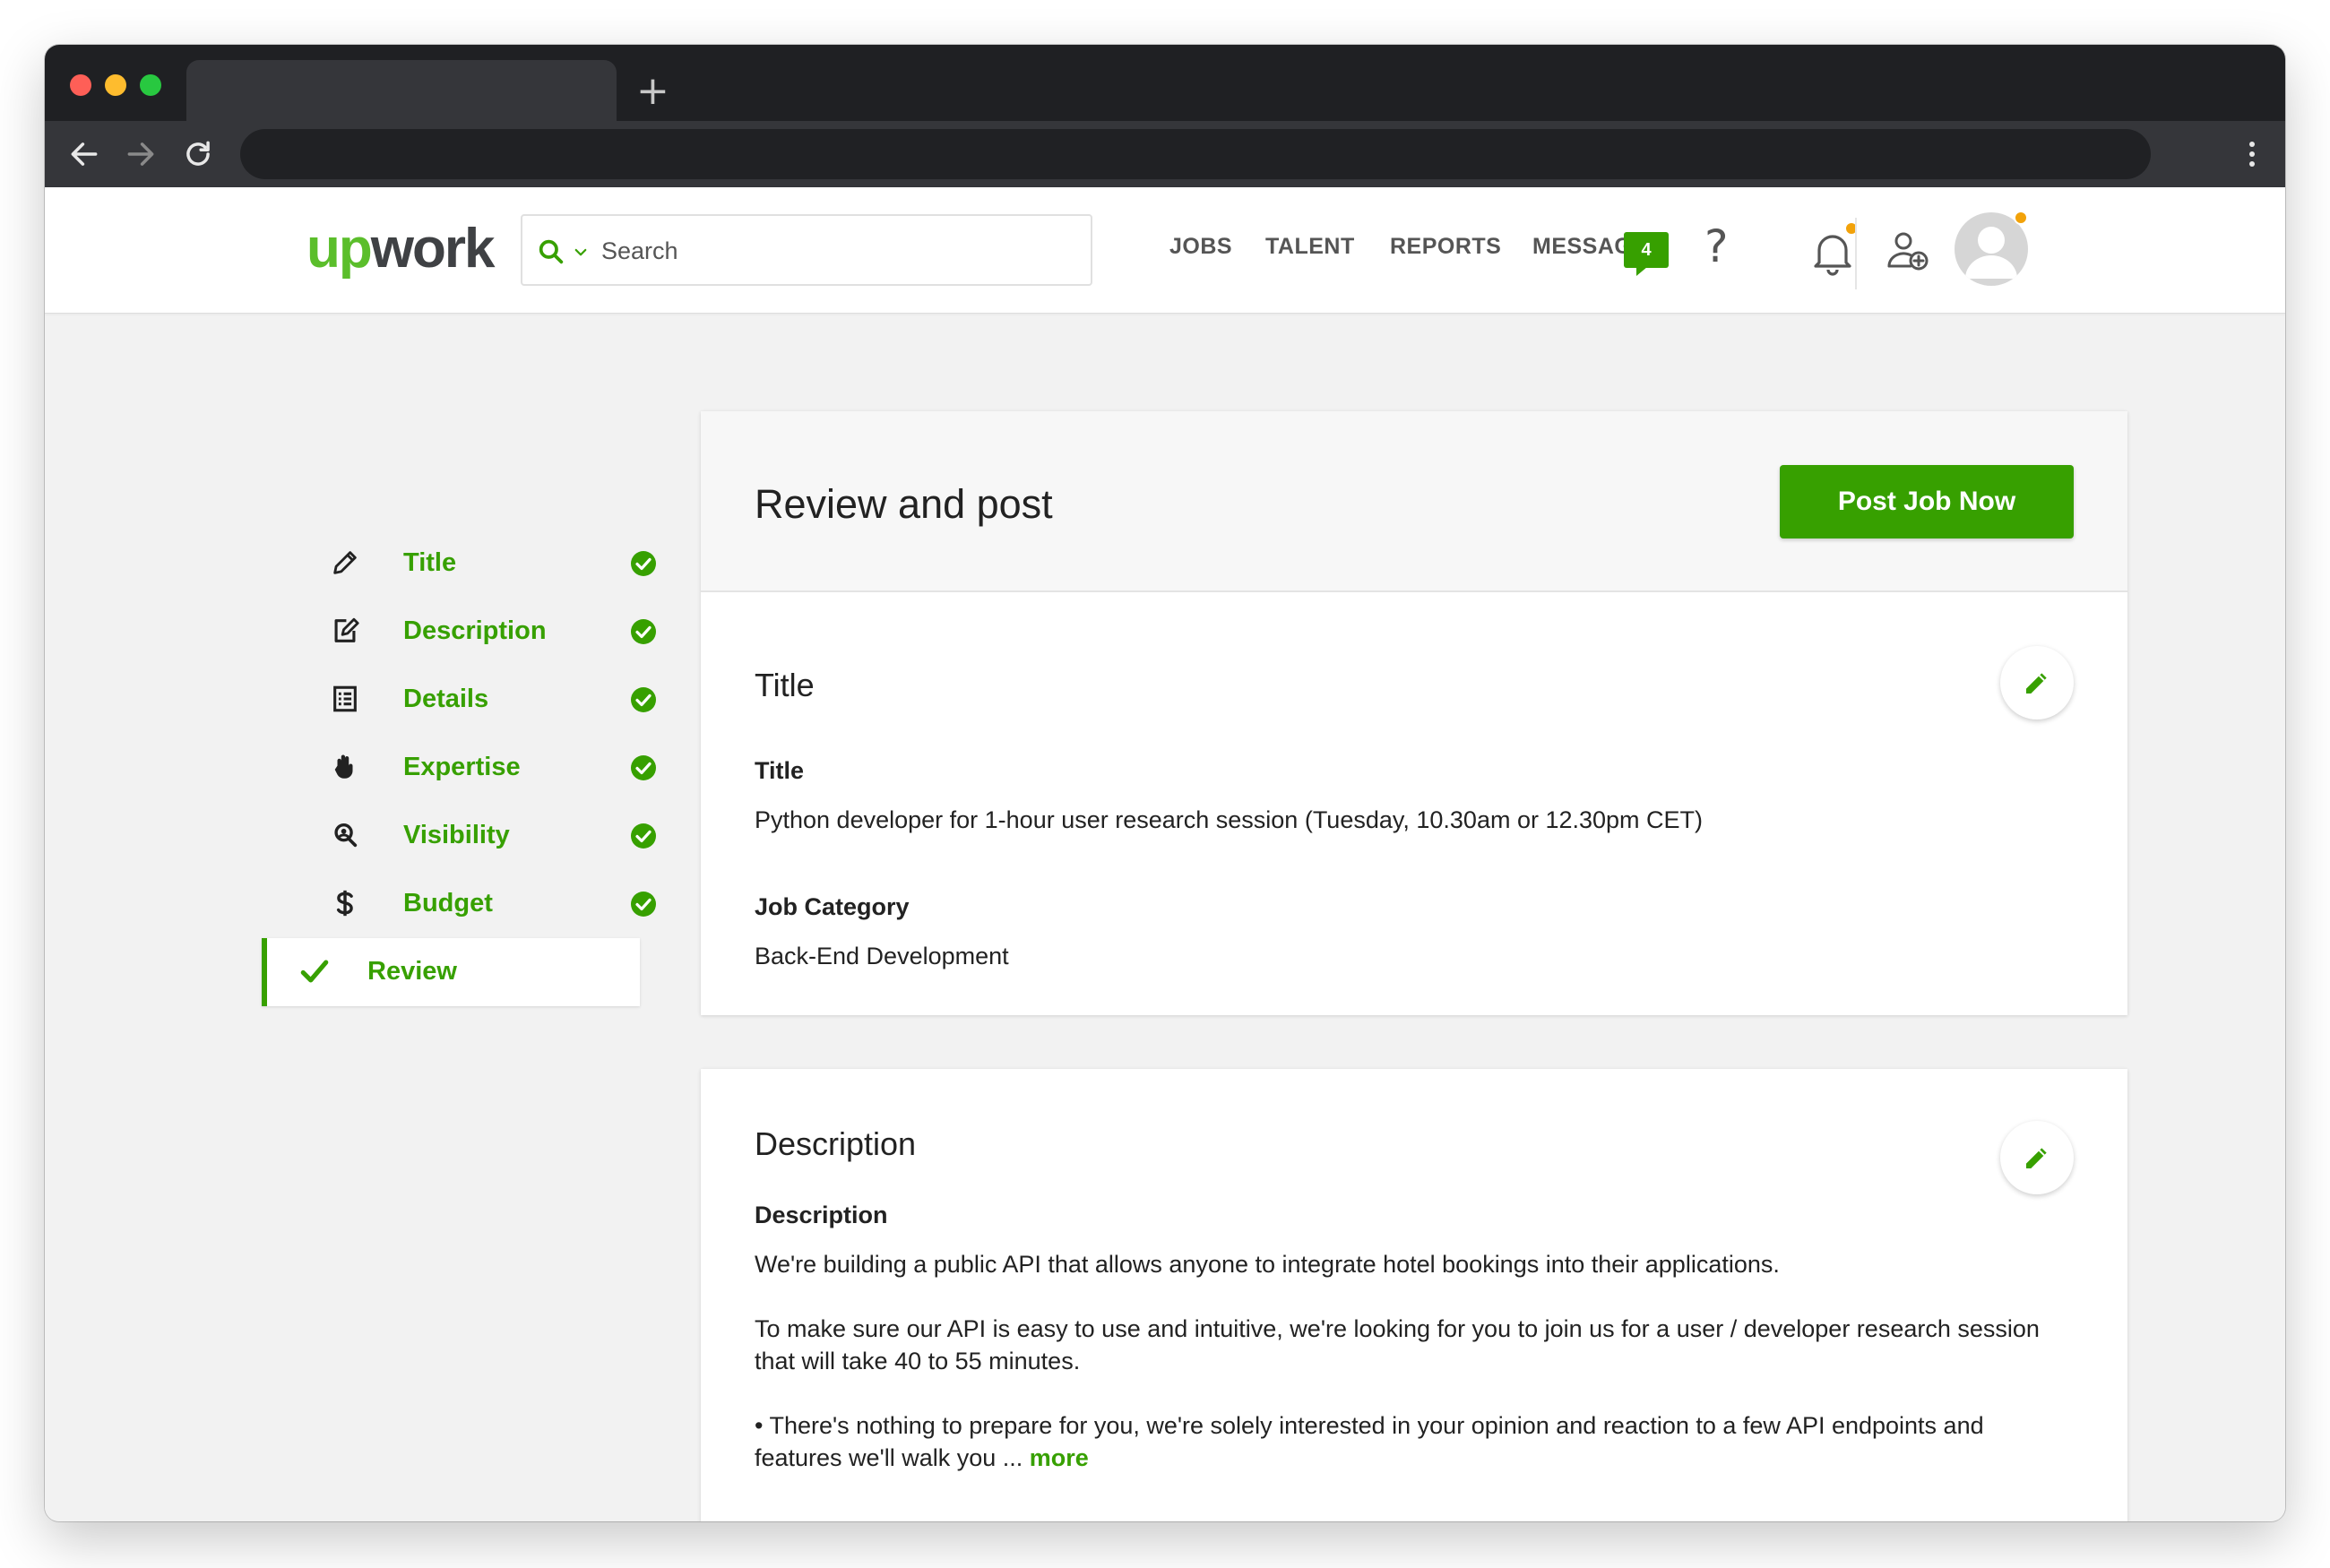  Describe the element at coordinates (779, 771) in the screenshot. I see `title-field-label: Title` at that location.